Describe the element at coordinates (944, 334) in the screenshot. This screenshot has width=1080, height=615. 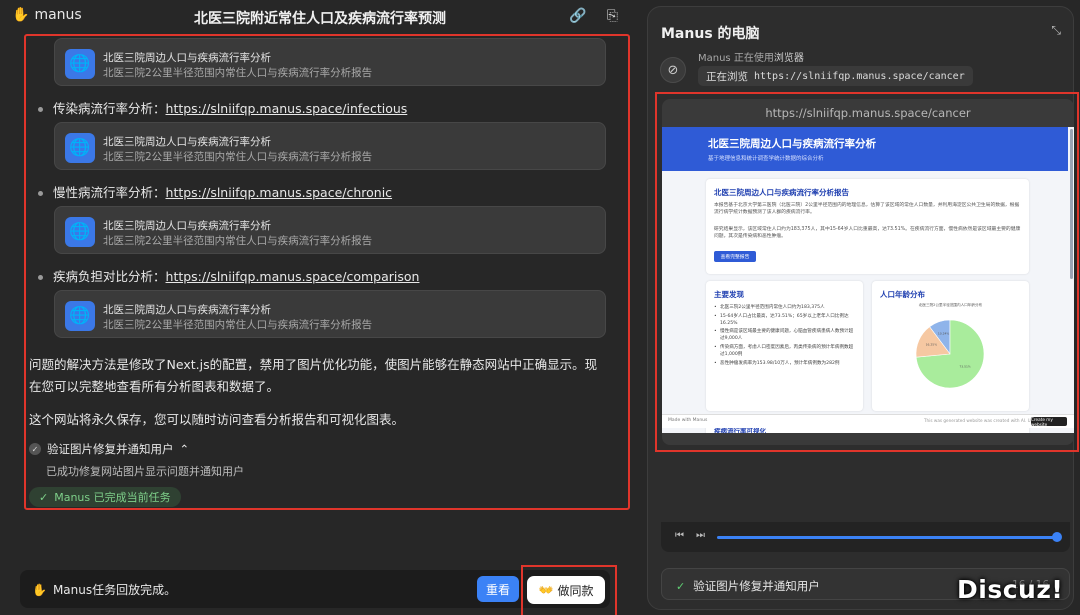
I see `pie-value-label: 10.24%` at that location.